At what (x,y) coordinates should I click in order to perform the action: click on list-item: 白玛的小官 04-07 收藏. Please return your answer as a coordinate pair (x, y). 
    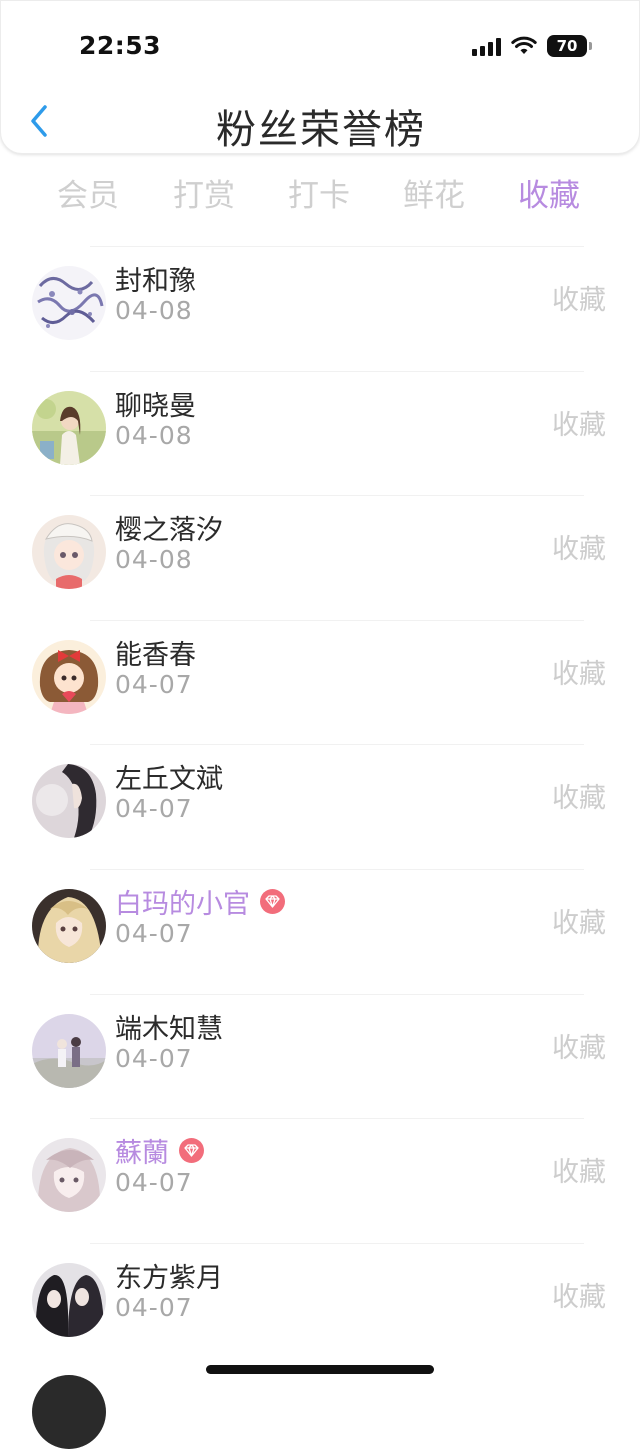
    Looking at the image, I should click on (320, 931).